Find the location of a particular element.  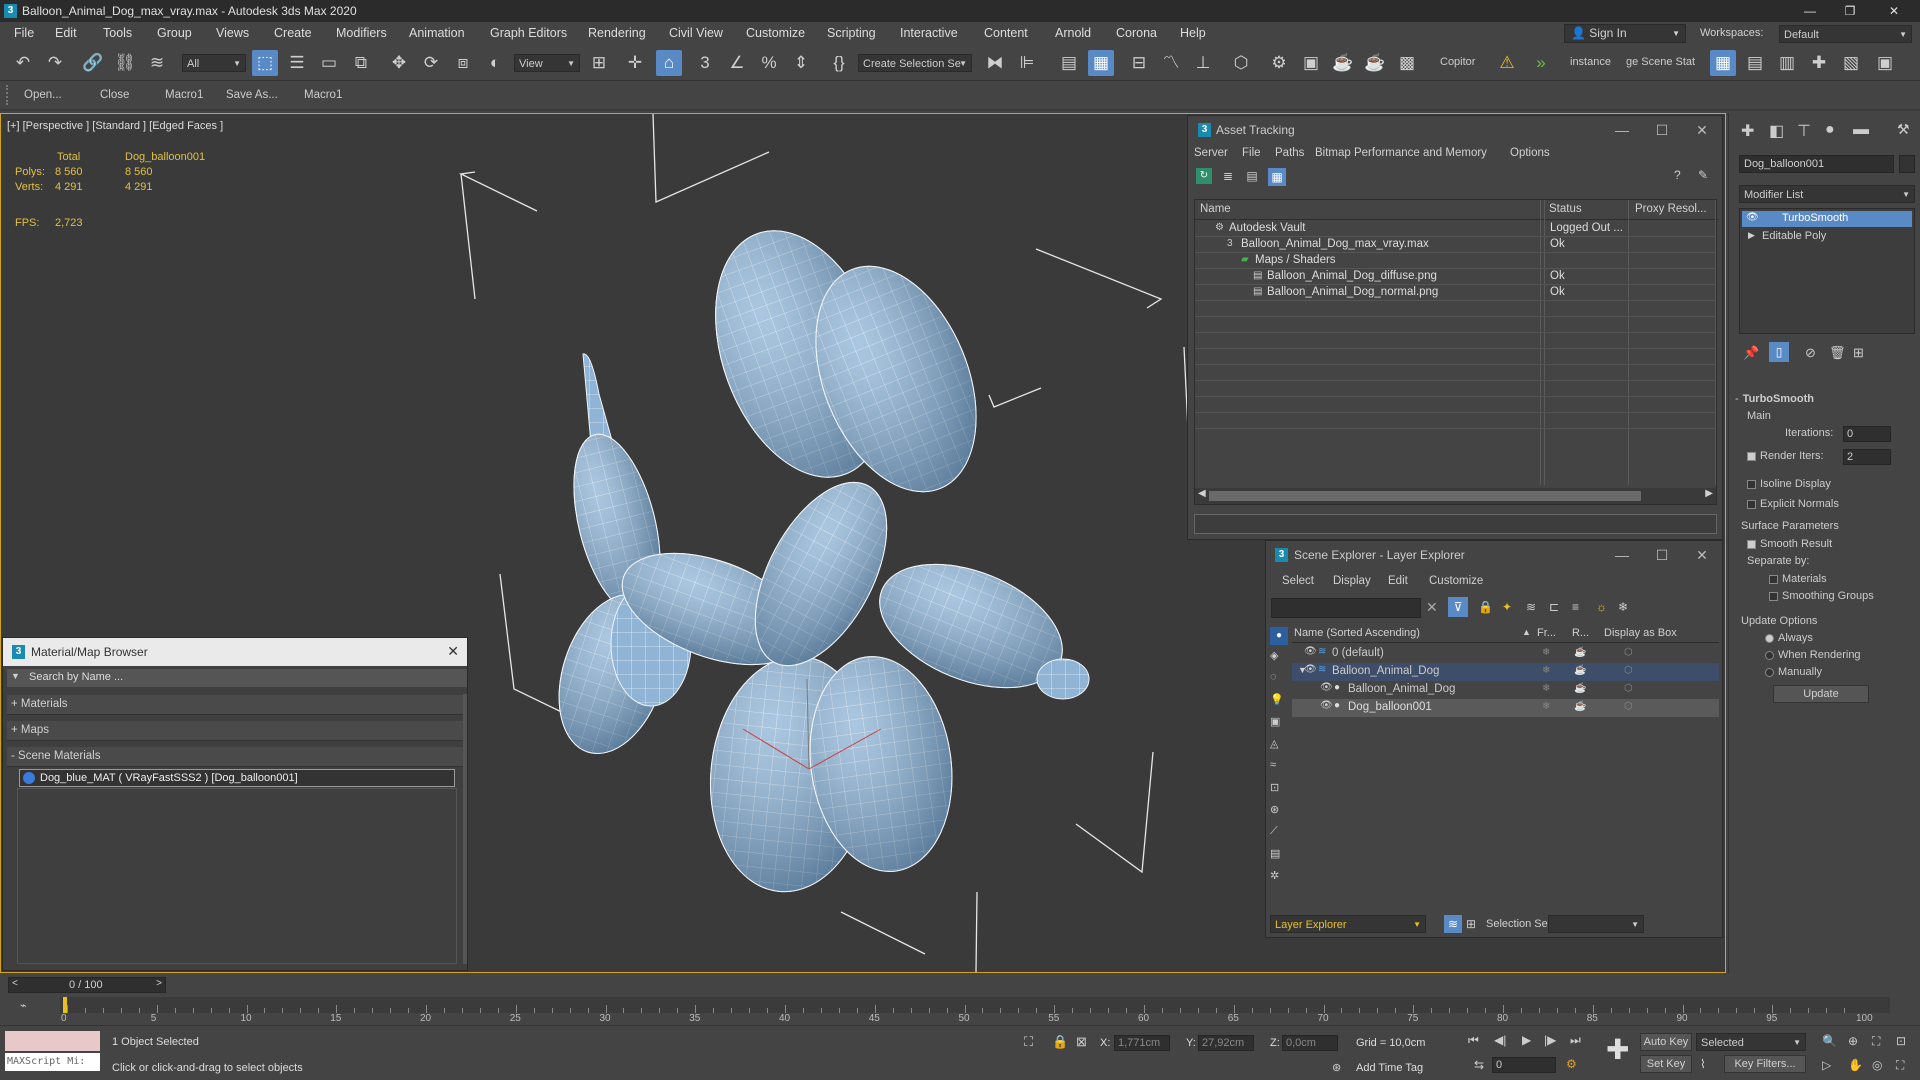

at-menu-options: Options is located at coordinates (1530, 153).